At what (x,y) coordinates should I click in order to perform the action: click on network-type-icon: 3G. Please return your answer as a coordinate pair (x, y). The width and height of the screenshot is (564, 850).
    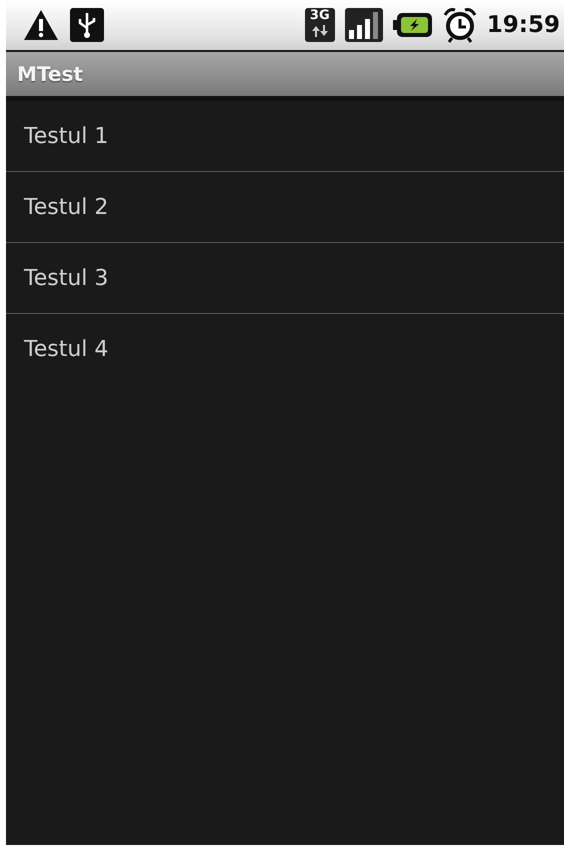
    Looking at the image, I should click on (319, 25).